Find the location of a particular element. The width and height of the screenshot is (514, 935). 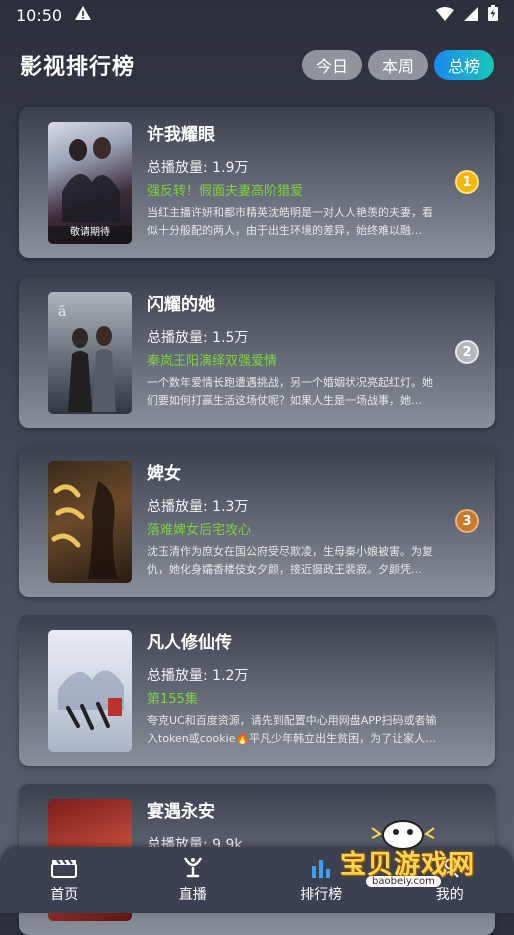

status-time: 10:50 is located at coordinates (39, 15).